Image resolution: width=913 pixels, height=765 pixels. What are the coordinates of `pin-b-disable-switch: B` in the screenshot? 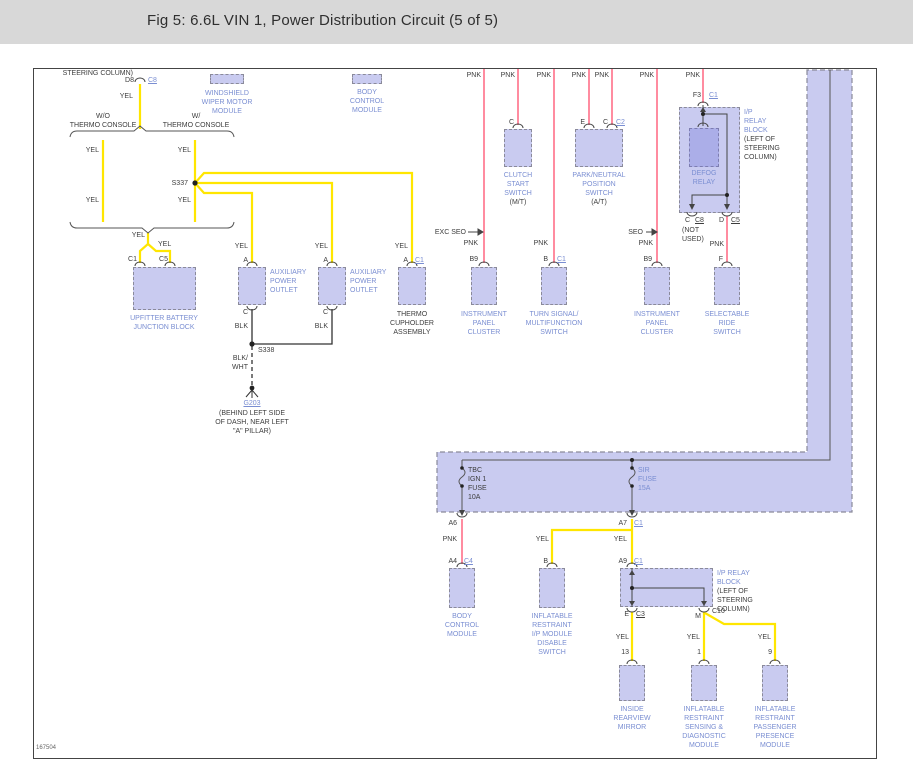 It's located at (545, 561).